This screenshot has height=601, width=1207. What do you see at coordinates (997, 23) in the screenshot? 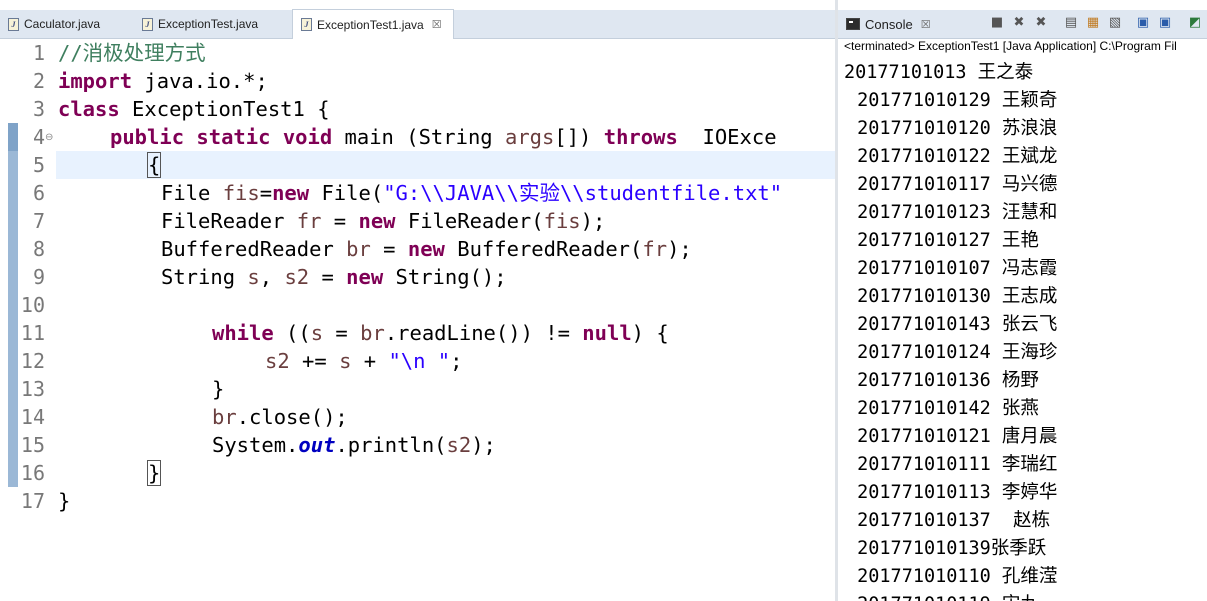
I see `terminate-icon: ■` at bounding box center [997, 23].